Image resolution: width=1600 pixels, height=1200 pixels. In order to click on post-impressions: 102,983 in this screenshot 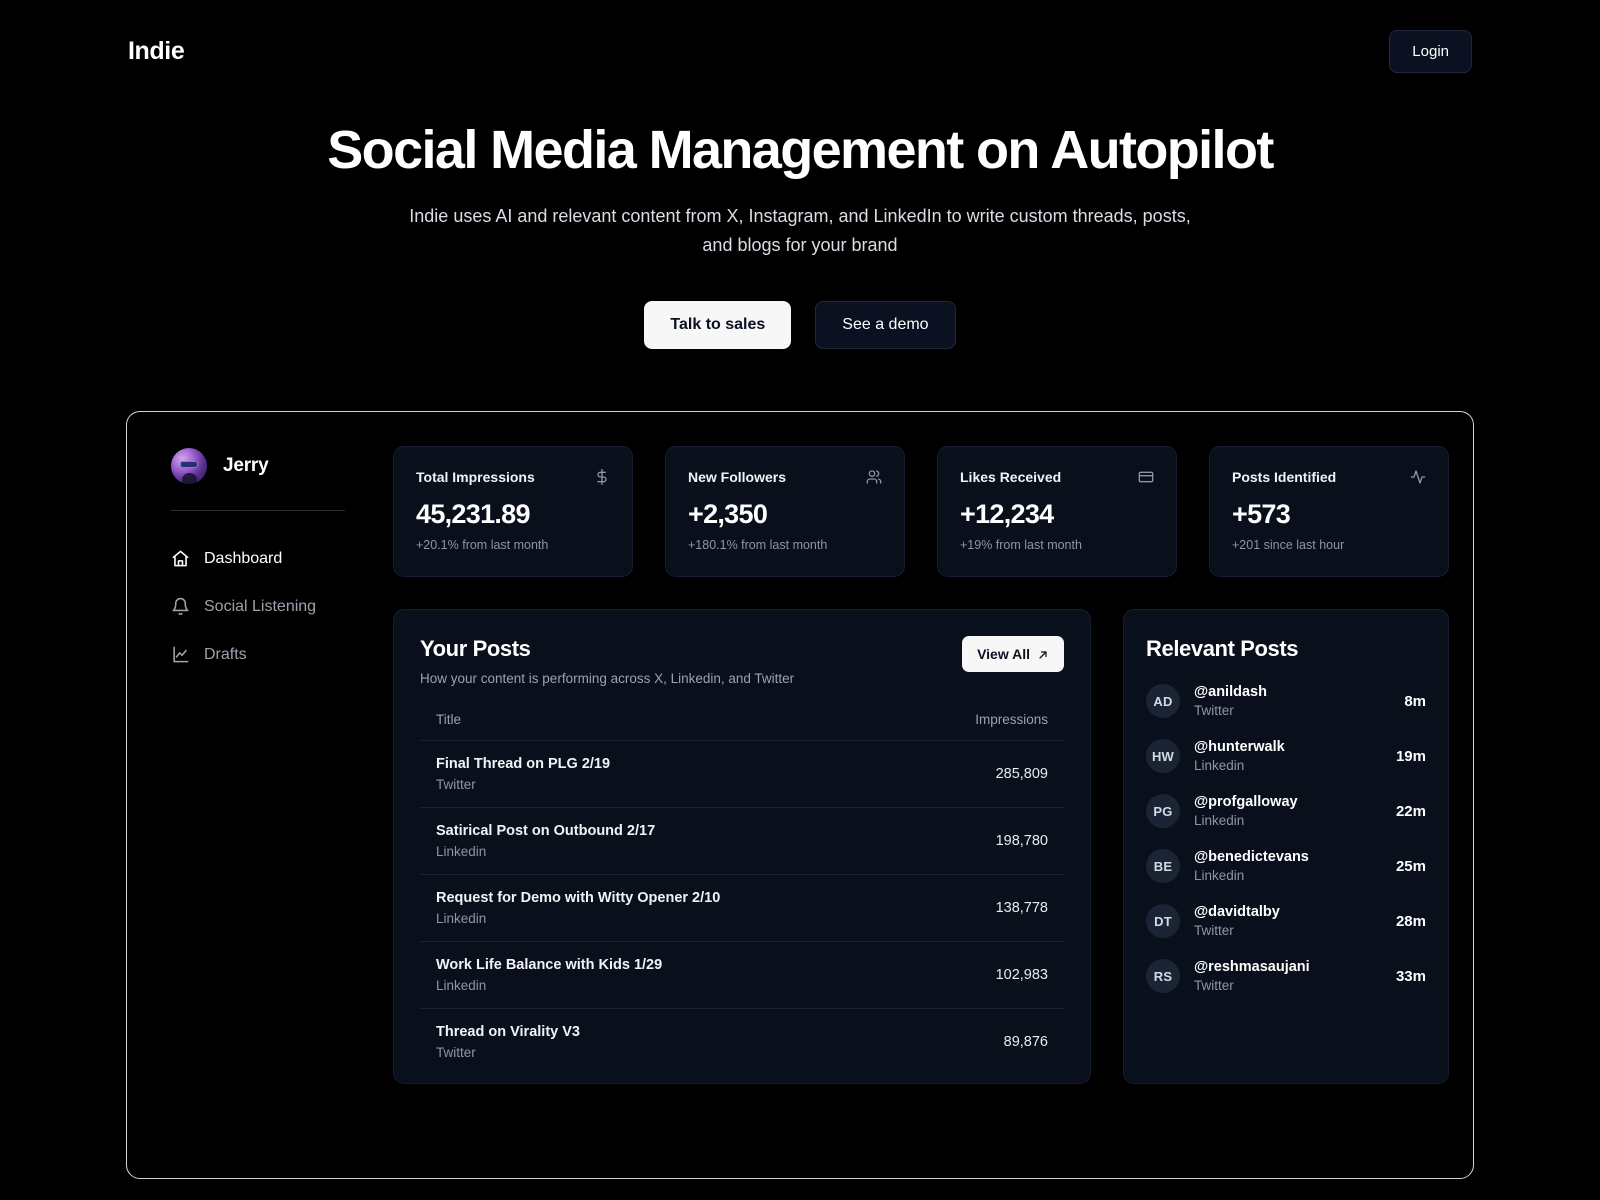, I will do `click(1021, 975)`.